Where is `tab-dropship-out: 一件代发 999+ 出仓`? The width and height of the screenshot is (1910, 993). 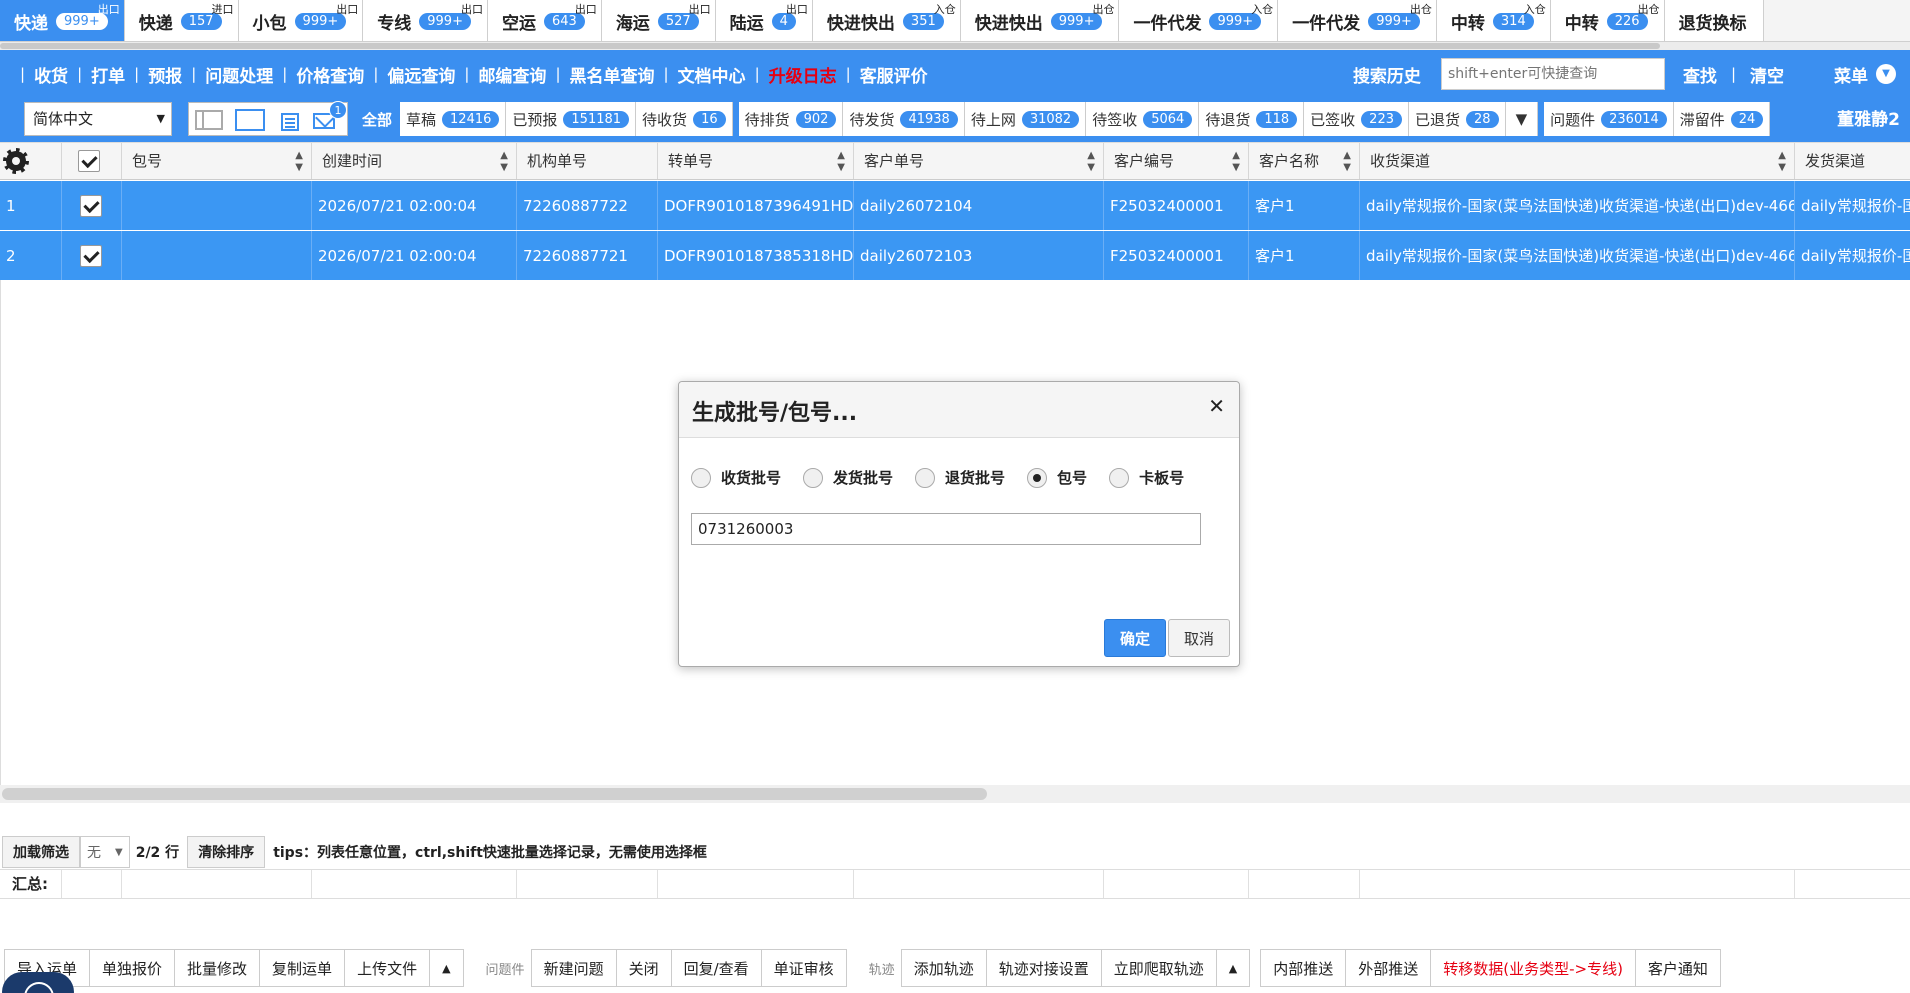 tab-dropship-out: 一件代发 999+ 出仓 is located at coordinates (1357, 20).